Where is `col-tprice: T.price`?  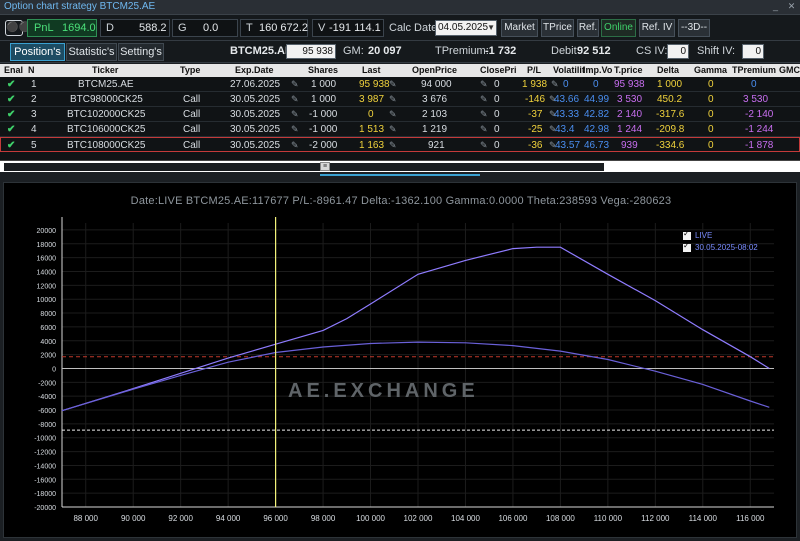 col-tprice: T.price is located at coordinates (628, 70).